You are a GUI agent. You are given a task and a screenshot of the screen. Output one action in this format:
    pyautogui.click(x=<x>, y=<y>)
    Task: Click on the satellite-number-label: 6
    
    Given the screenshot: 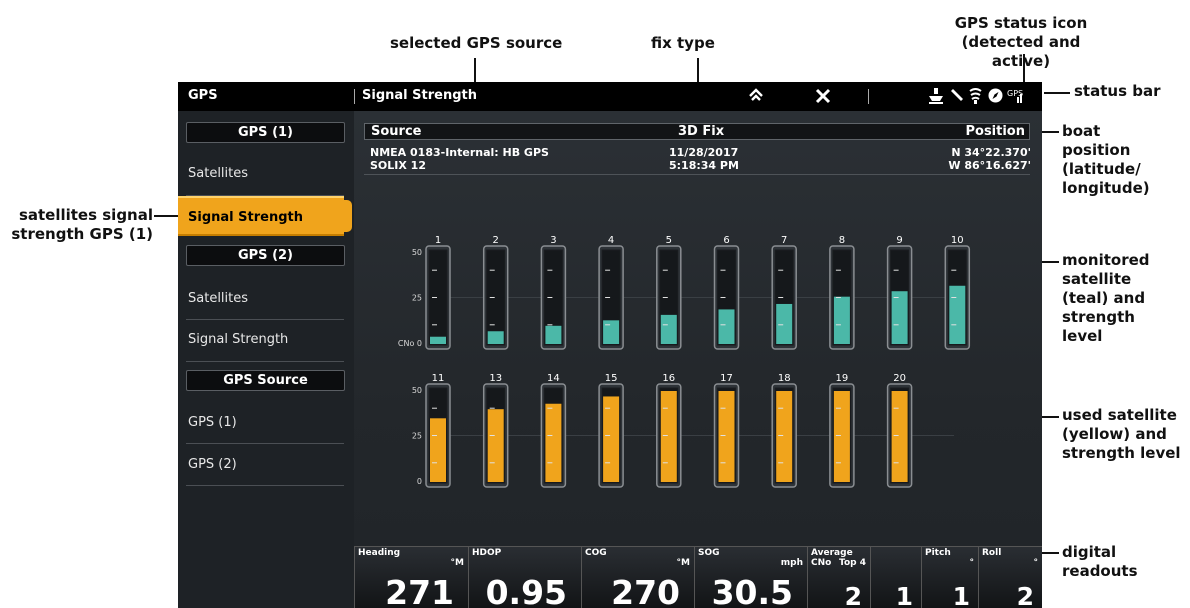 What is the action you would take?
    pyautogui.click(x=726, y=240)
    